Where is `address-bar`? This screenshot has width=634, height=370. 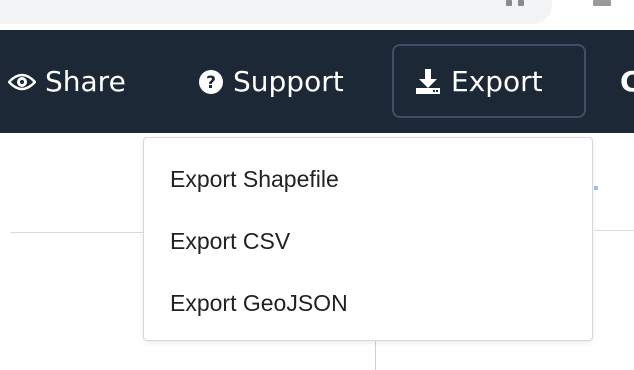 address-bar is located at coordinates (276, 12).